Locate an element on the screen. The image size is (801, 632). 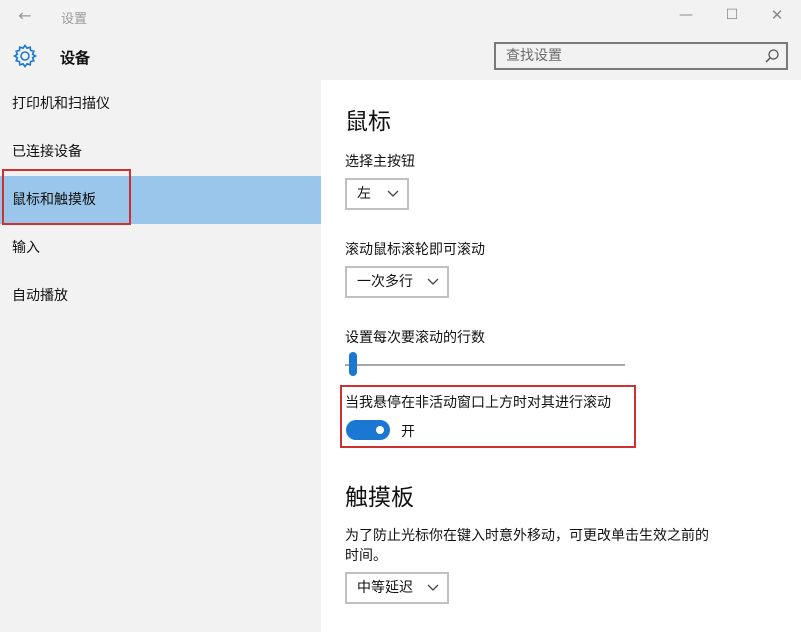
highlight-box-nav is located at coordinates (66, 197).